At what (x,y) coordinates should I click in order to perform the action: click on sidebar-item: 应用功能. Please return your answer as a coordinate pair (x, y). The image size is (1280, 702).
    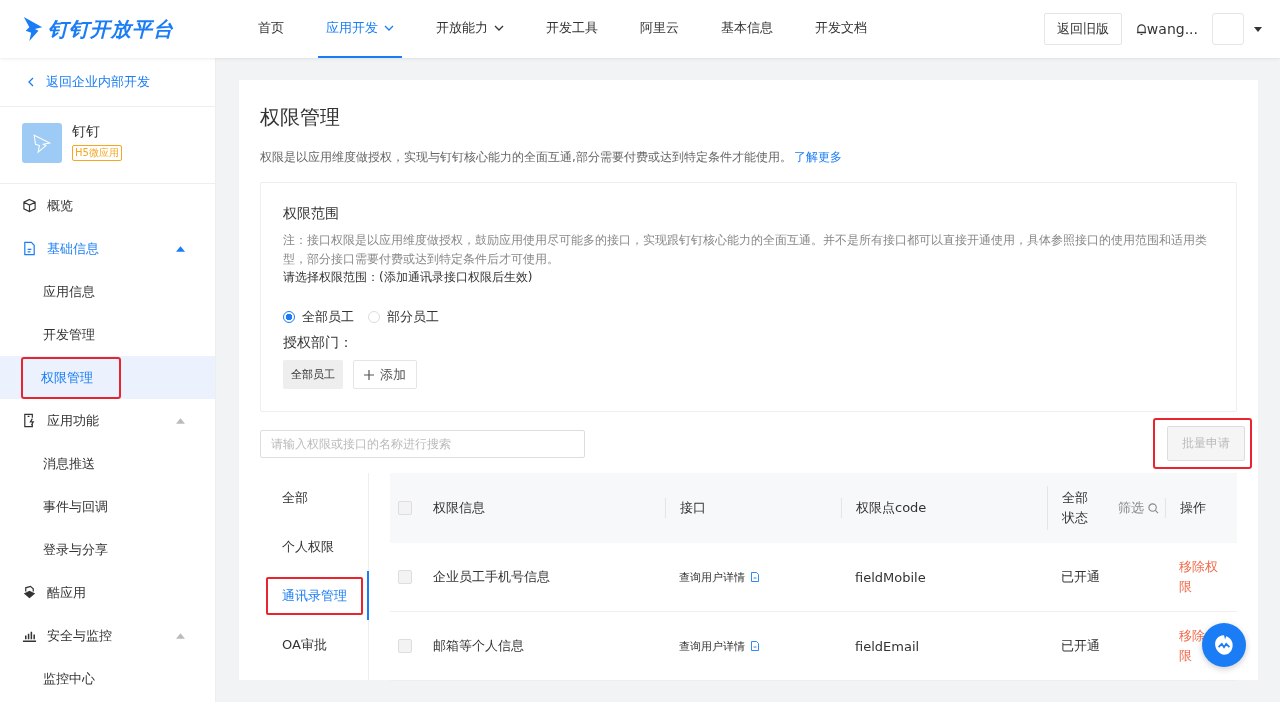
    Looking at the image, I should click on (107, 420).